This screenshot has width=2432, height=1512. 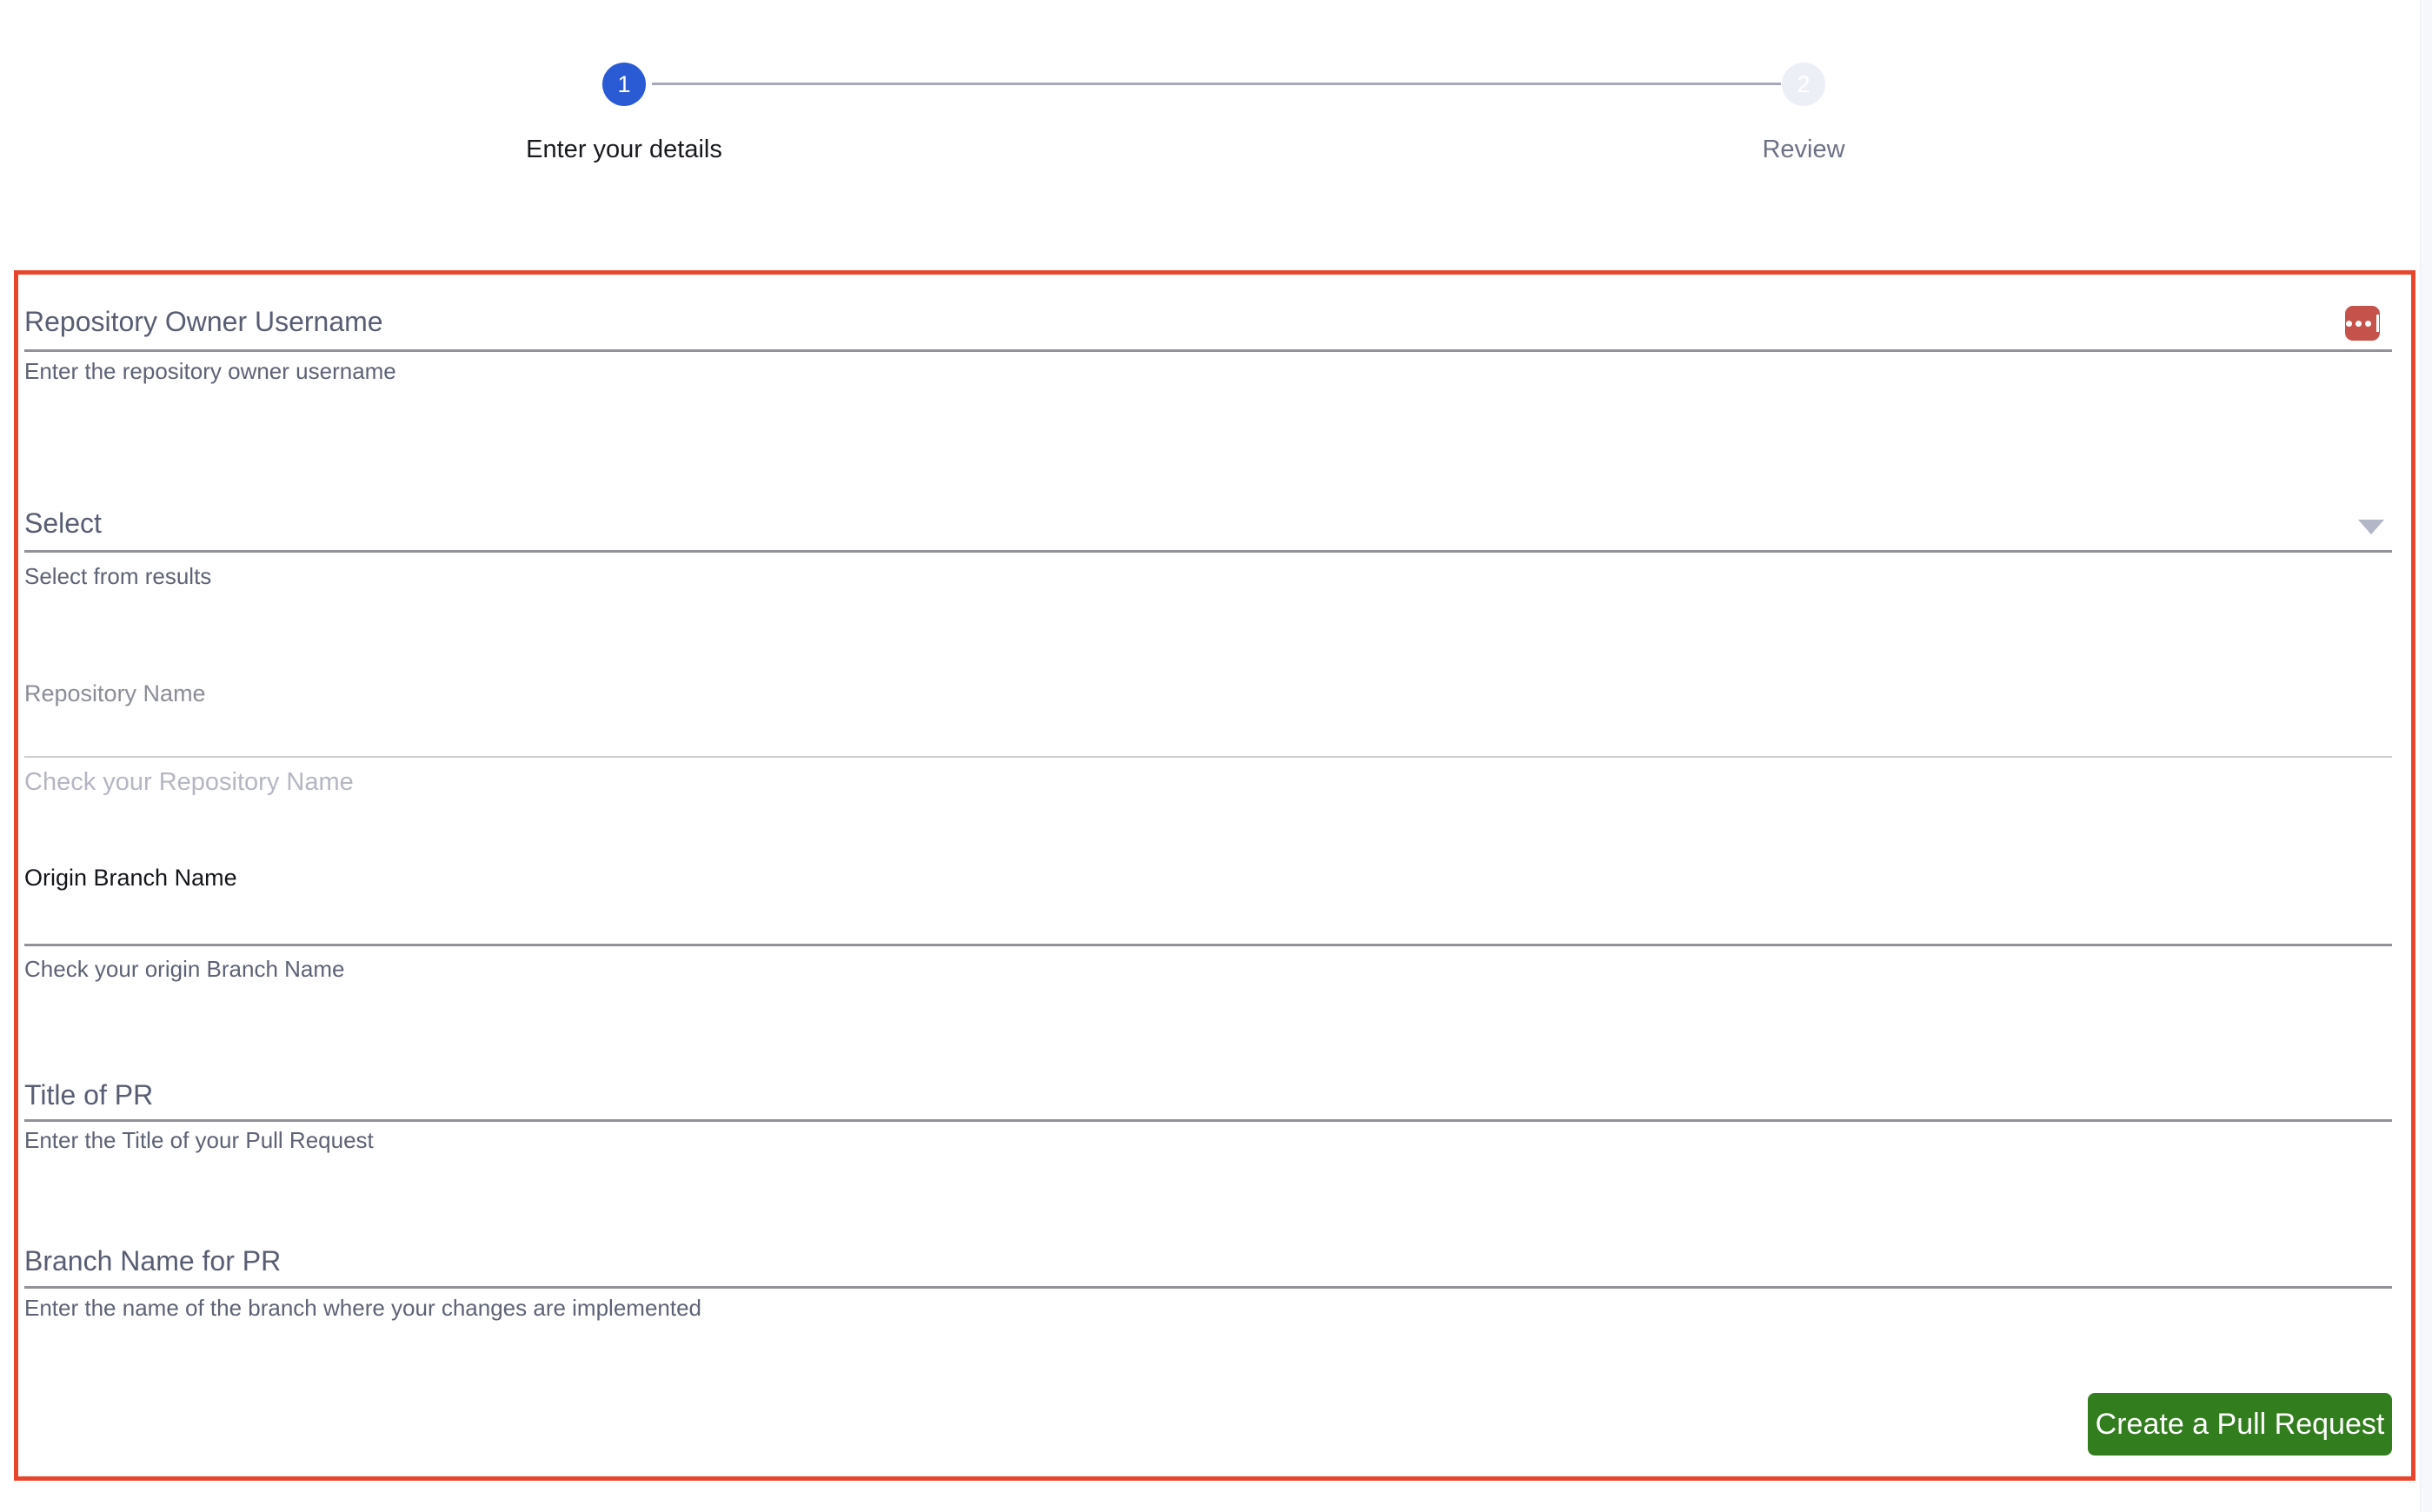 What do you see at coordinates (1804, 149) in the screenshot?
I see `step-2-label: Review` at bounding box center [1804, 149].